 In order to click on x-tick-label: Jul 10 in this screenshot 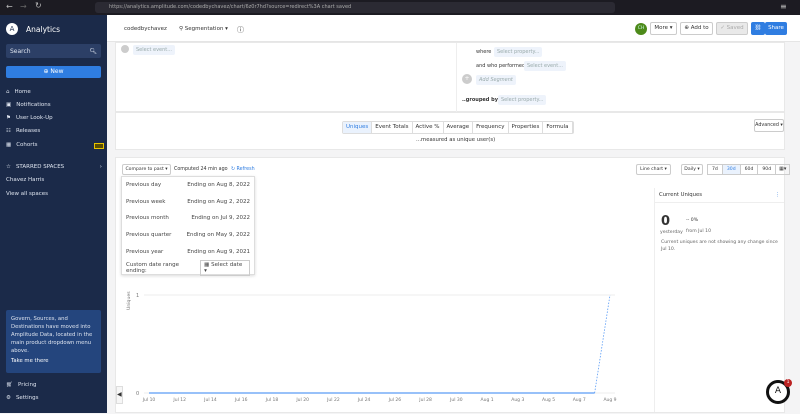, I will do `click(149, 400)`.